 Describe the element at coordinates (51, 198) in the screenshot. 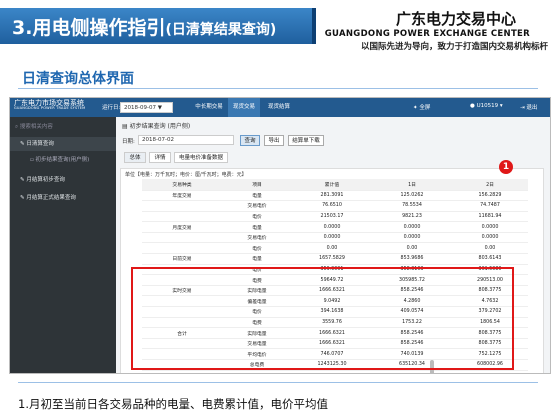

I see `sidebar-item-label: 月结算正式结果查询` at that location.